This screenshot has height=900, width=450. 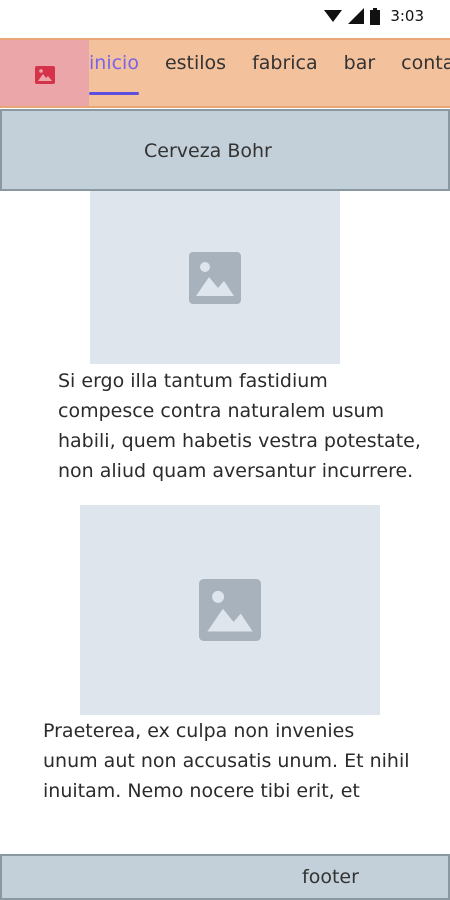 I want to click on nav-links: inicio estilos fabrica bar contacto, so click(x=269, y=73).